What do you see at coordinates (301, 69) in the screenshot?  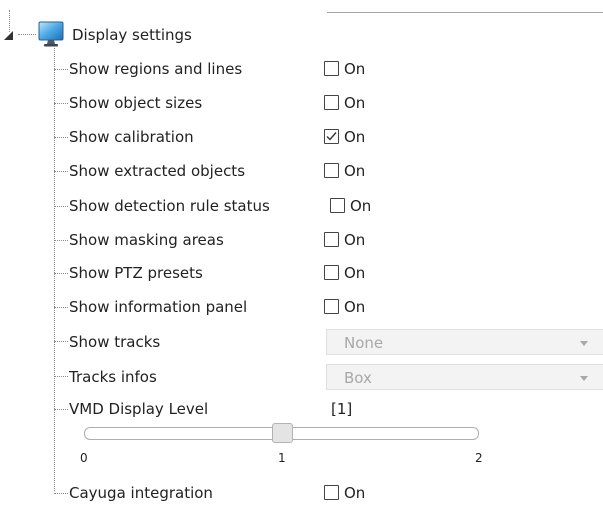 I see `setting-row-regions-lines: Show regions and lines On` at bounding box center [301, 69].